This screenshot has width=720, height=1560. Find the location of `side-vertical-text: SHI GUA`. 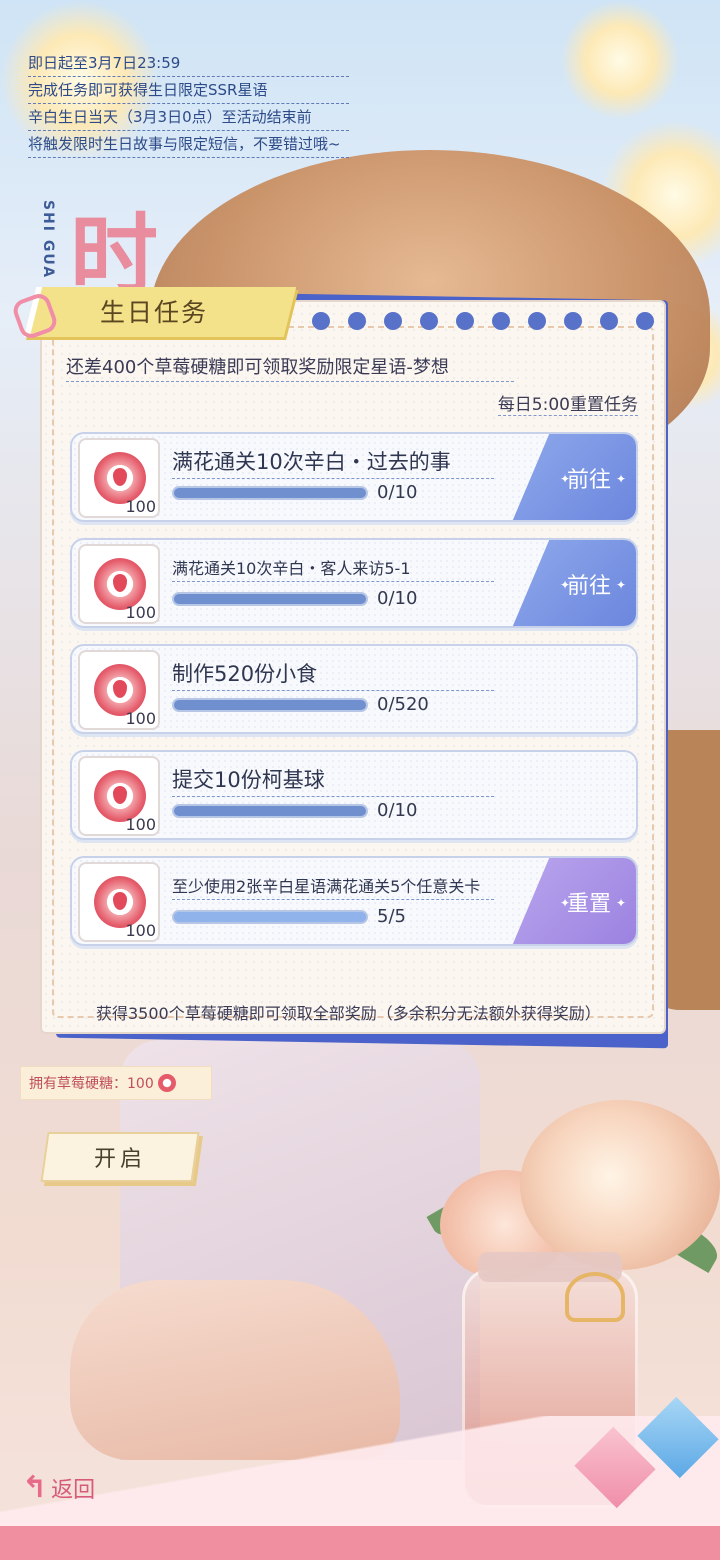

side-vertical-text: SHI GUA is located at coordinates (48, 240).